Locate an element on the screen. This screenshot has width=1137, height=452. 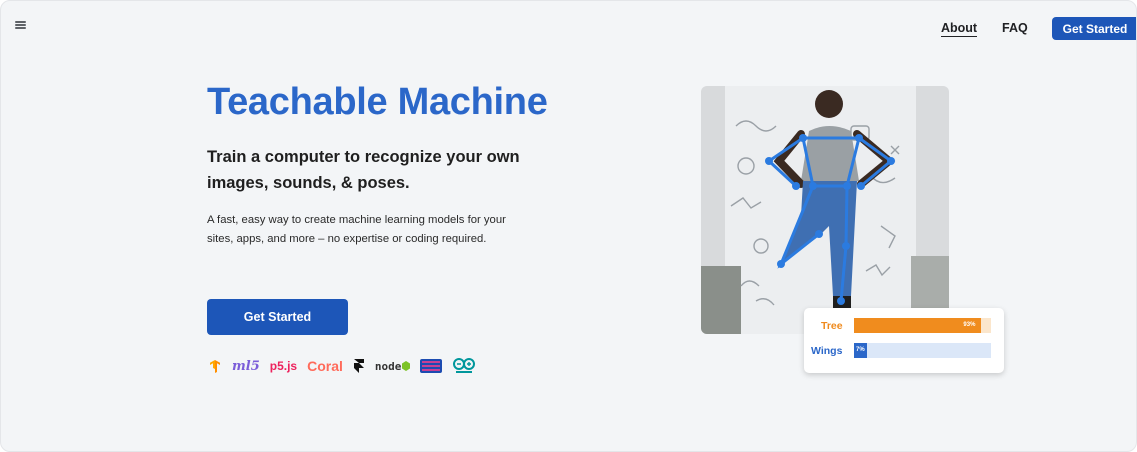
pose-demo-image is located at coordinates (825, 210).